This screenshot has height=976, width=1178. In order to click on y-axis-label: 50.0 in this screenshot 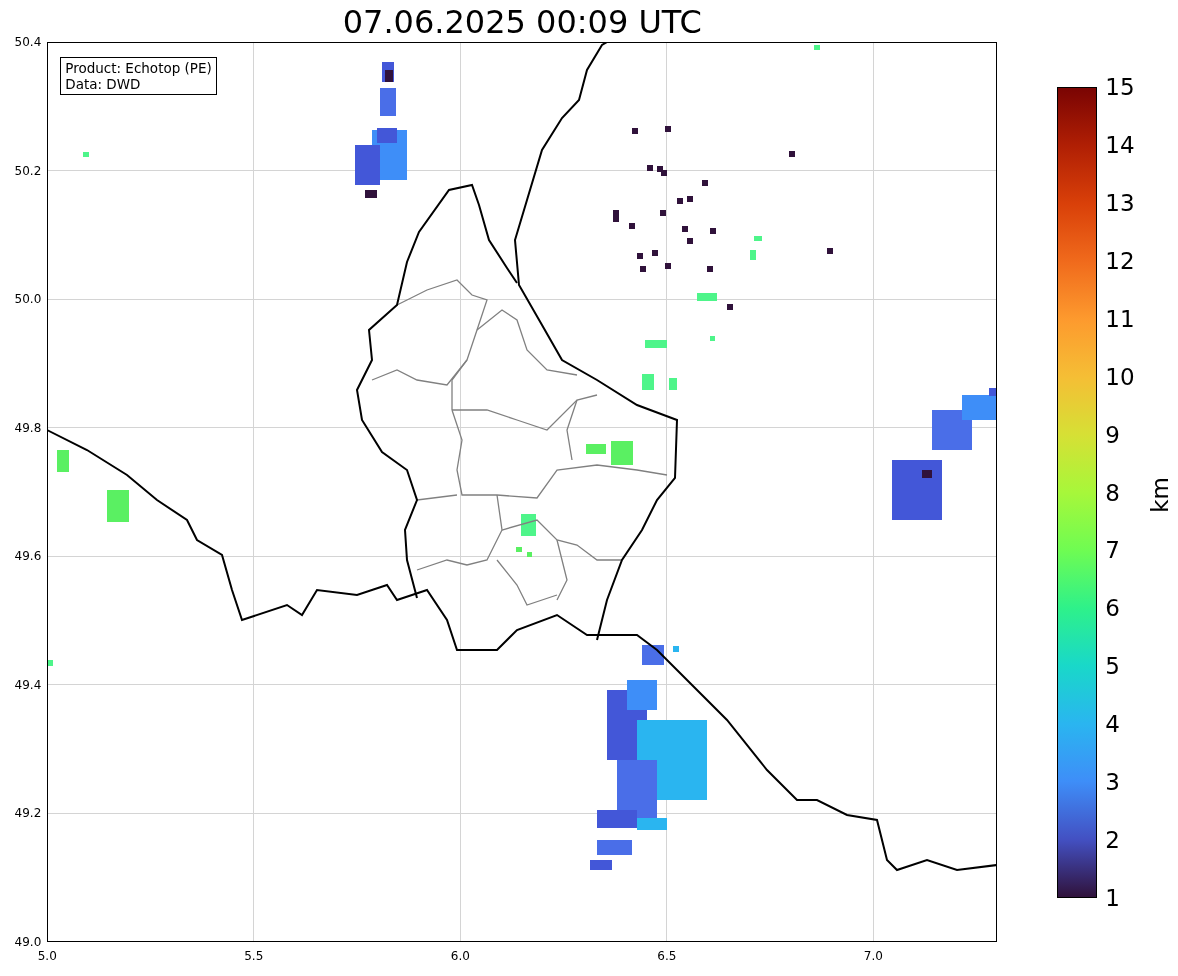, I will do `click(28, 299)`.